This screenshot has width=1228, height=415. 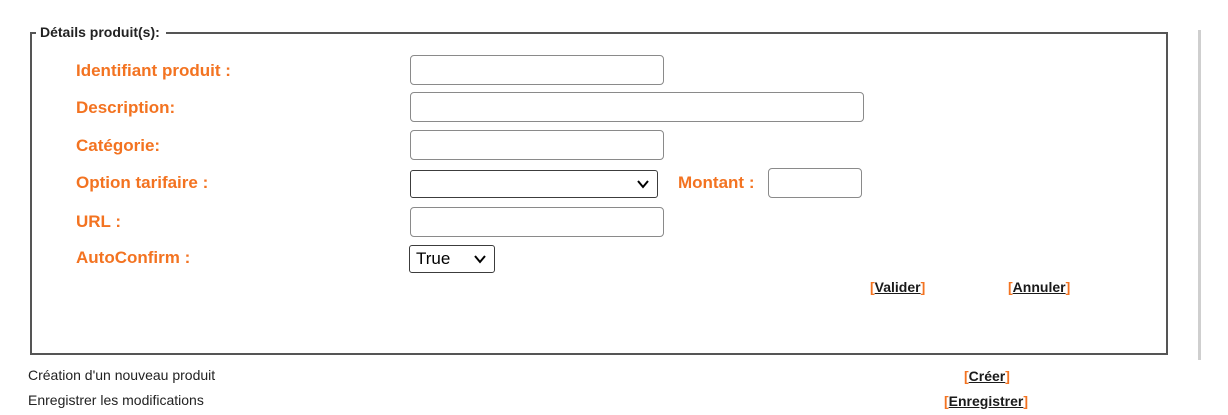 I want to click on save-action: [Enregistrer], so click(x=986, y=401).